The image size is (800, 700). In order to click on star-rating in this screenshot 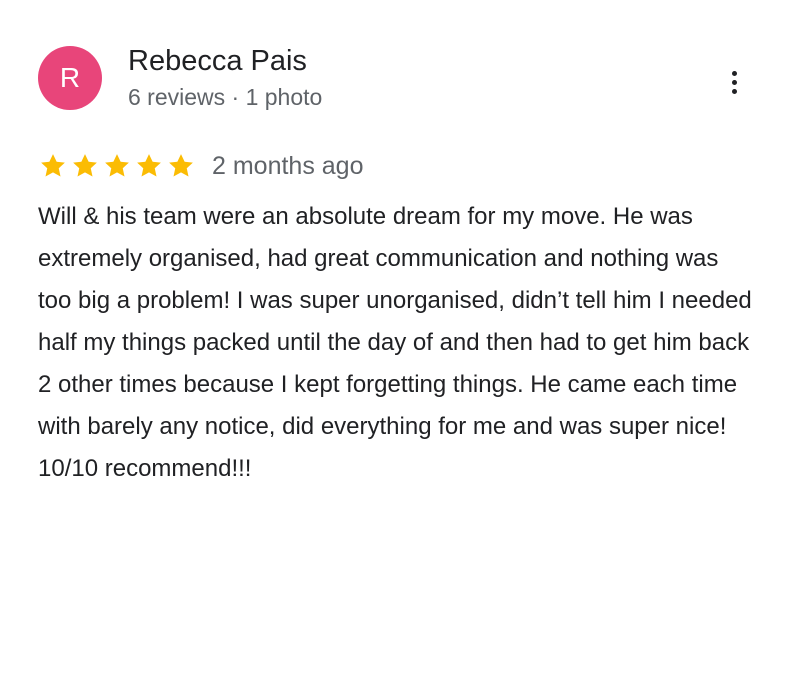, I will do `click(117, 166)`.